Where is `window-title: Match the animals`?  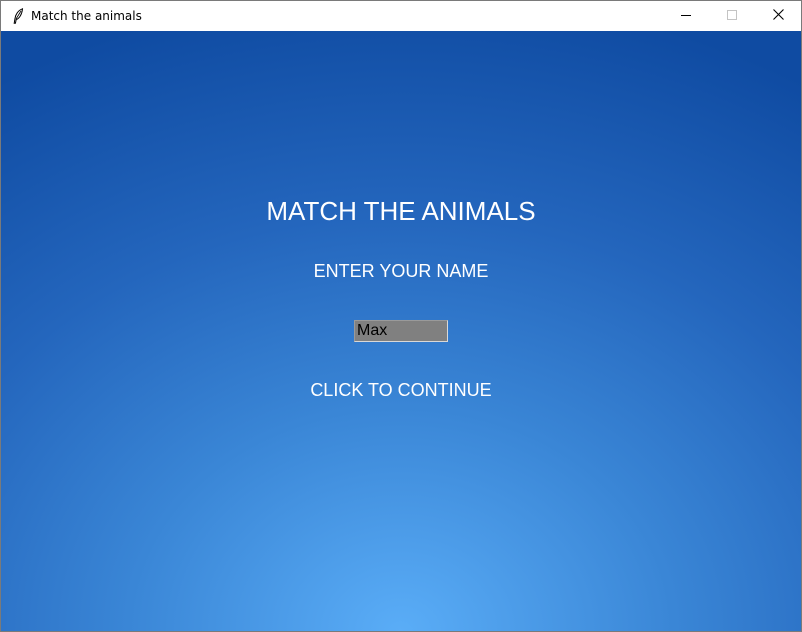 window-title: Match the animals is located at coordinates (86, 16).